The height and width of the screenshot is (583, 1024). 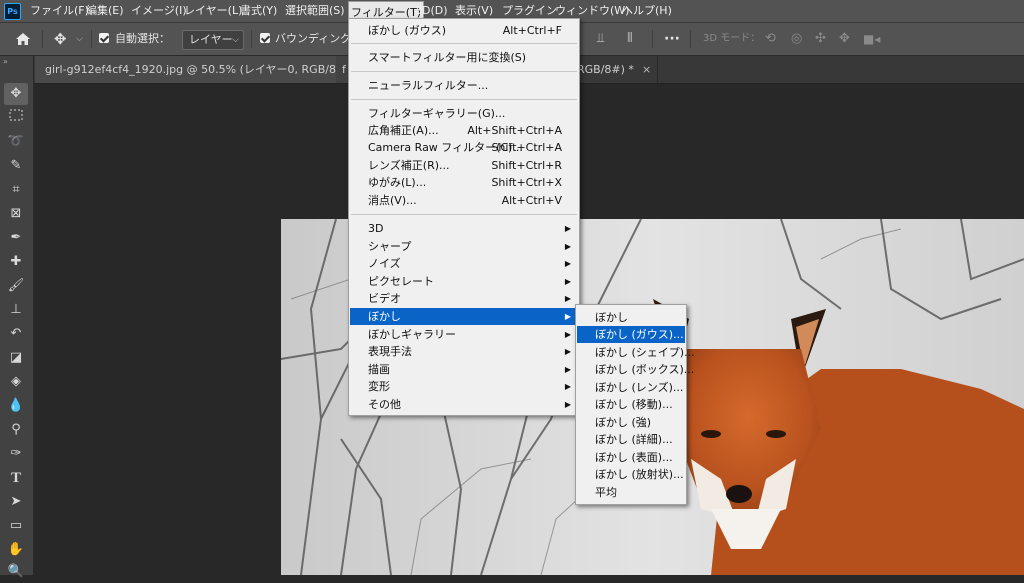 What do you see at coordinates (464, 386) in the screenshot?
I see `menu-item-distort: 変形 ▶` at bounding box center [464, 386].